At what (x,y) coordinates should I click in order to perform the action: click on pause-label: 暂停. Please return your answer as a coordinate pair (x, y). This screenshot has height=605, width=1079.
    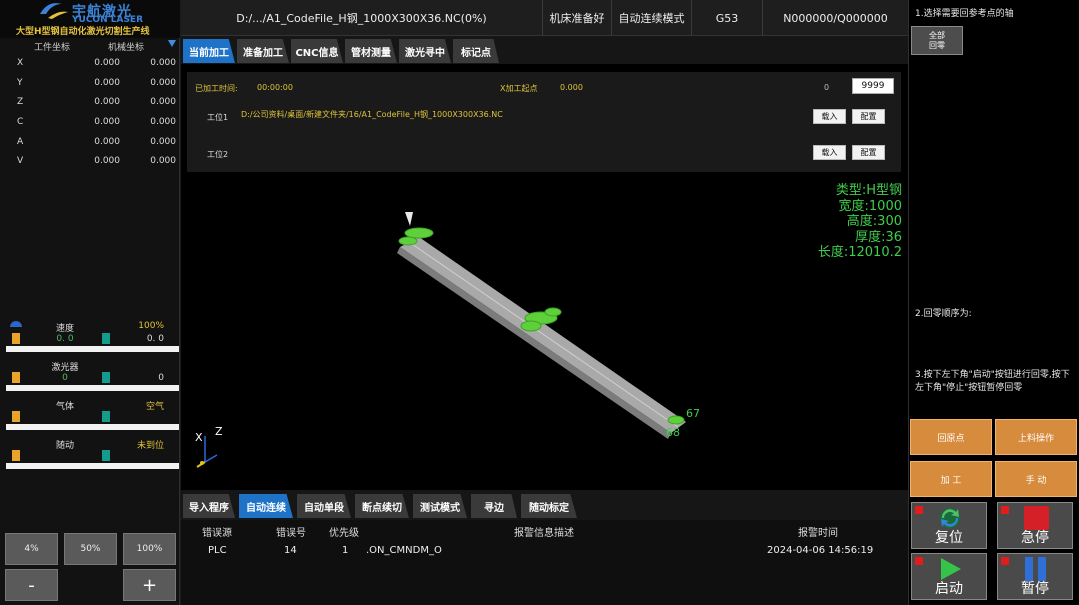
    Looking at the image, I should click on (1035, 589).